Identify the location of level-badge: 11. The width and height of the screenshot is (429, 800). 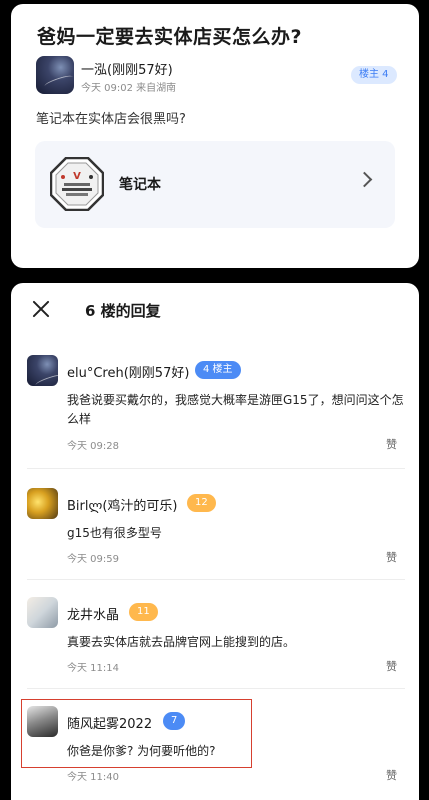
(143, 612).